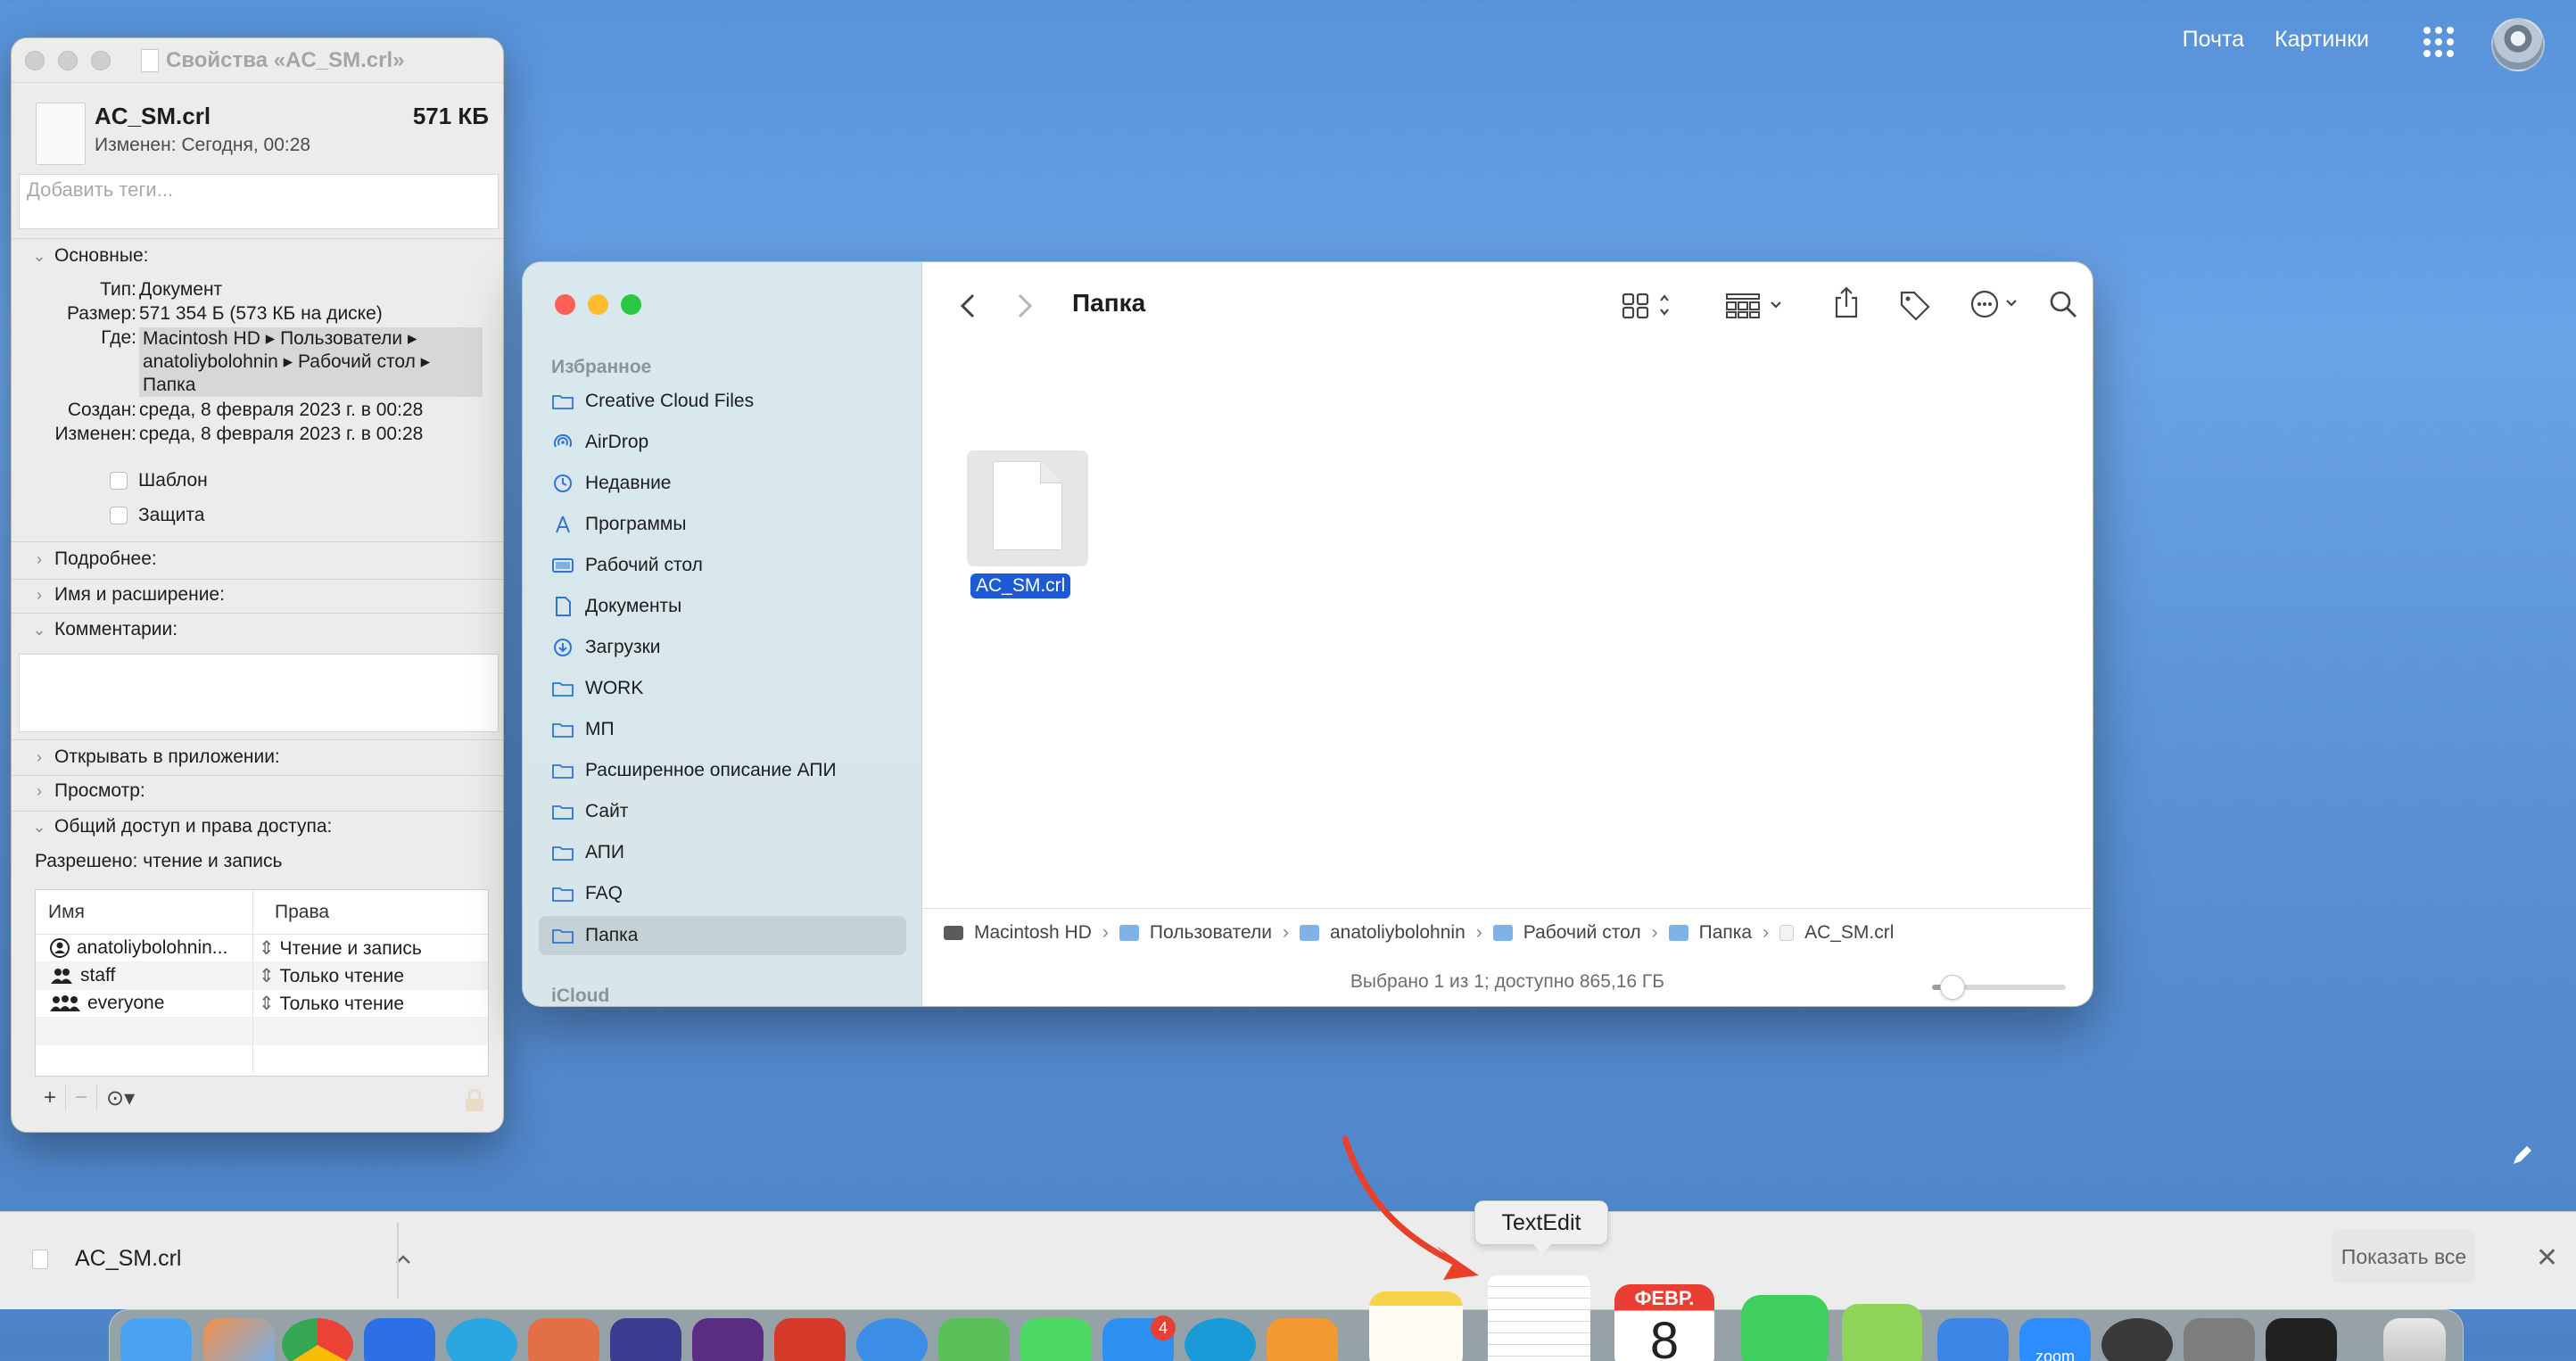 The height and width of the screenshot is (1361, 2576). I want to click on icon-size-slider, so click(1999, 987).